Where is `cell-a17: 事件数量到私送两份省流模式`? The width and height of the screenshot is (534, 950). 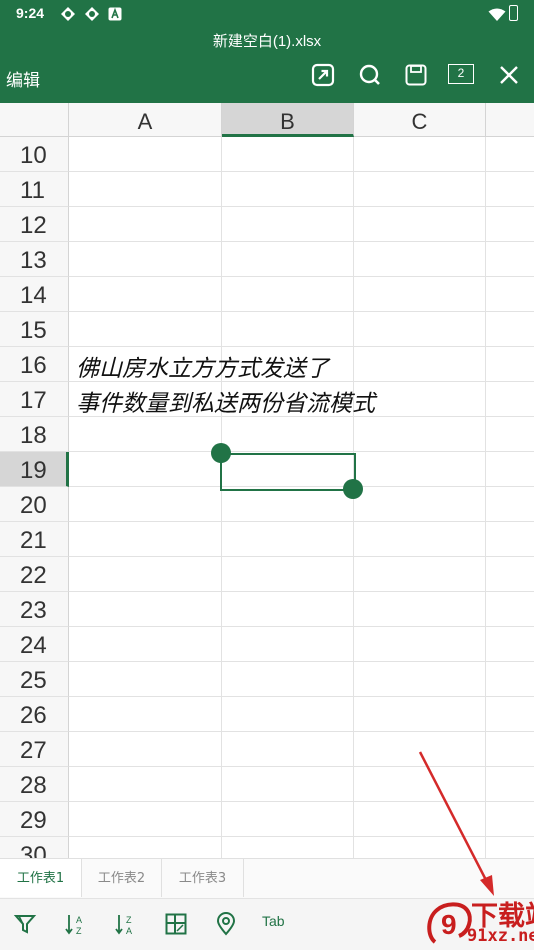 cell-a17: 事件数量到私送两份省流模式 is located at coordinates (225, 401).